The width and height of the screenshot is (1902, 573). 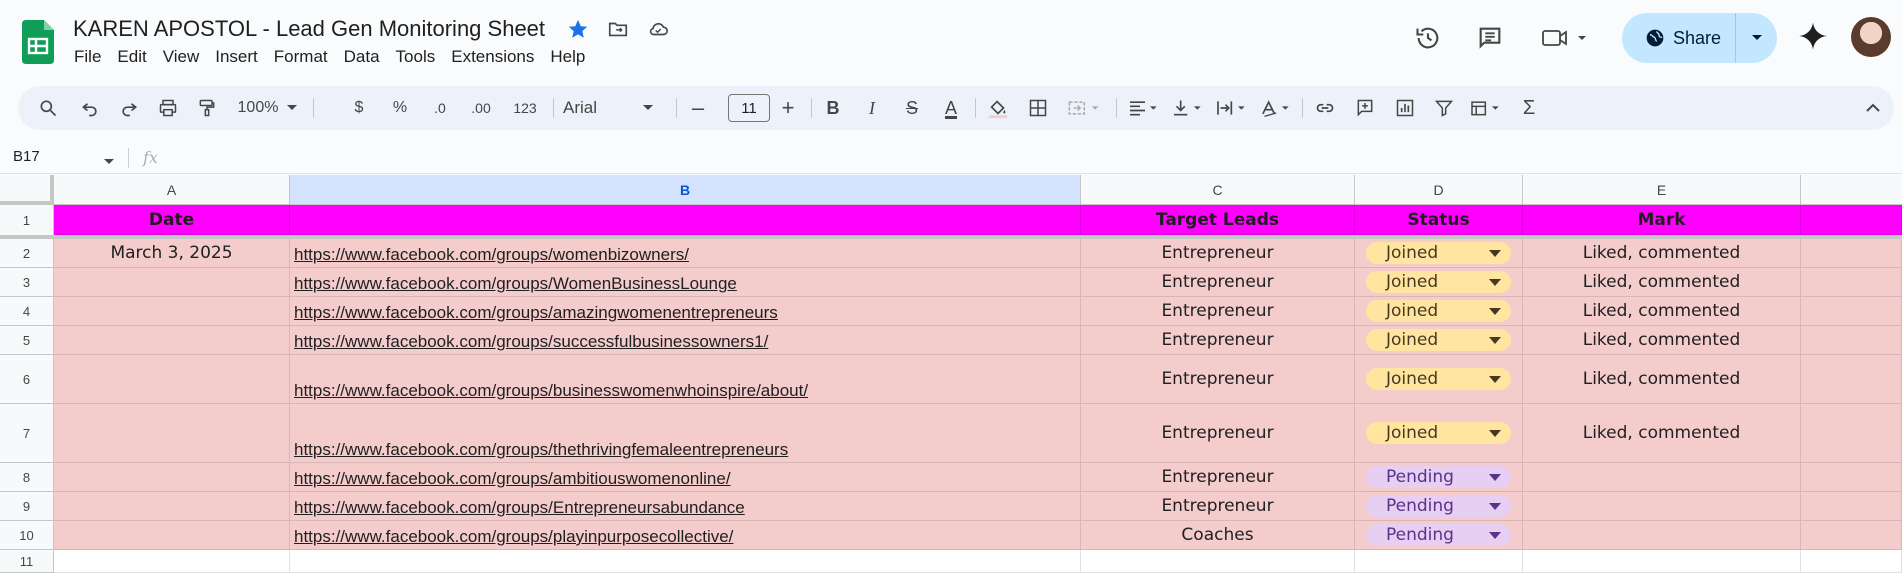 I want to click on redo-icon, so click(x=129, y=108).